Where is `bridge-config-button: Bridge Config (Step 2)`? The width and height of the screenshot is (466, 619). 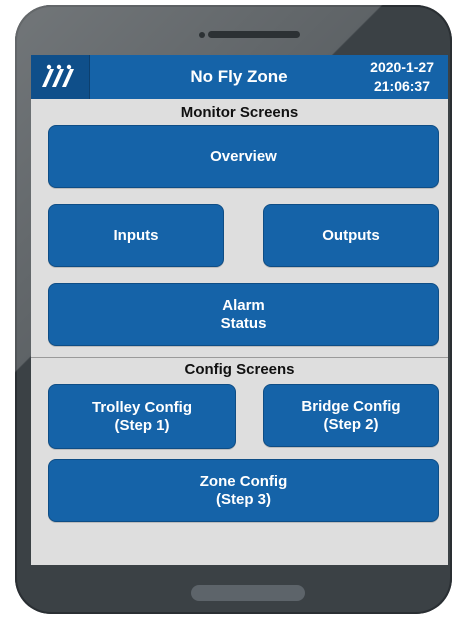
bridge-config-button: Bridge Config (Step 2) is located at coordinates (351, 415).